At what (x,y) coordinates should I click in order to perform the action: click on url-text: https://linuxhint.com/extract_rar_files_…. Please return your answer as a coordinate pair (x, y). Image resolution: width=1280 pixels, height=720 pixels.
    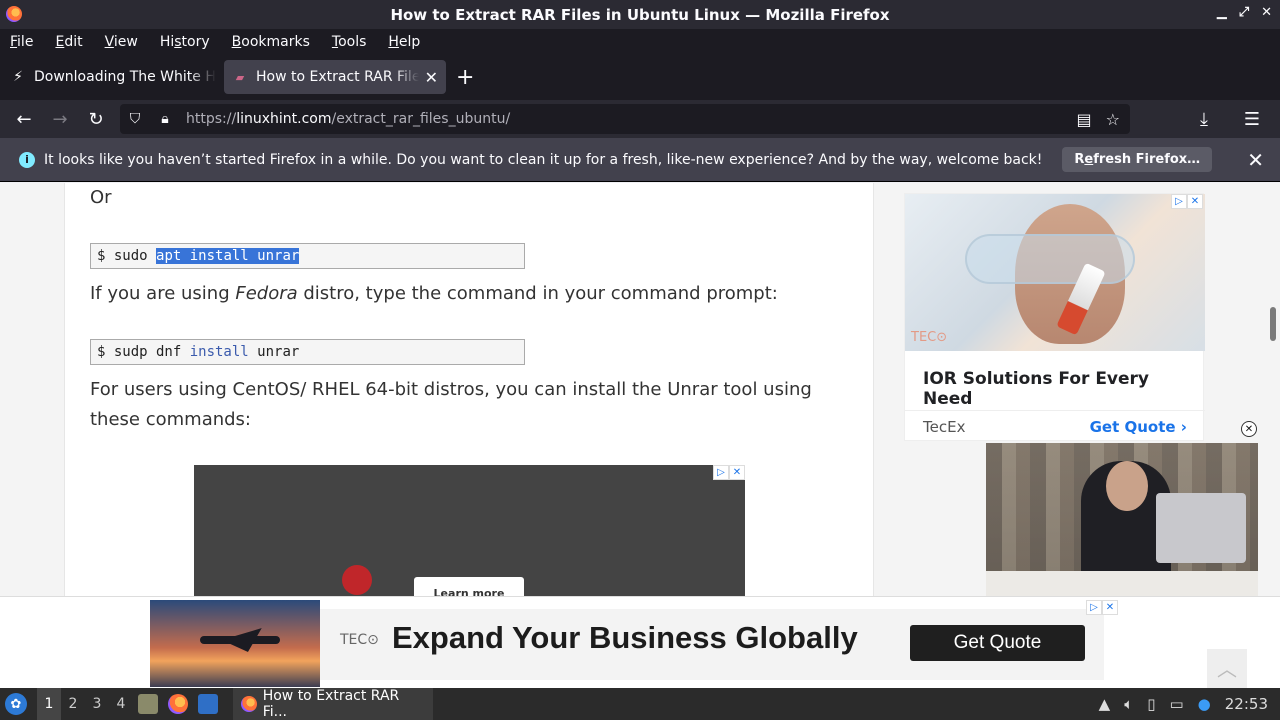
    Looking at the image, I should click on (348, 119).